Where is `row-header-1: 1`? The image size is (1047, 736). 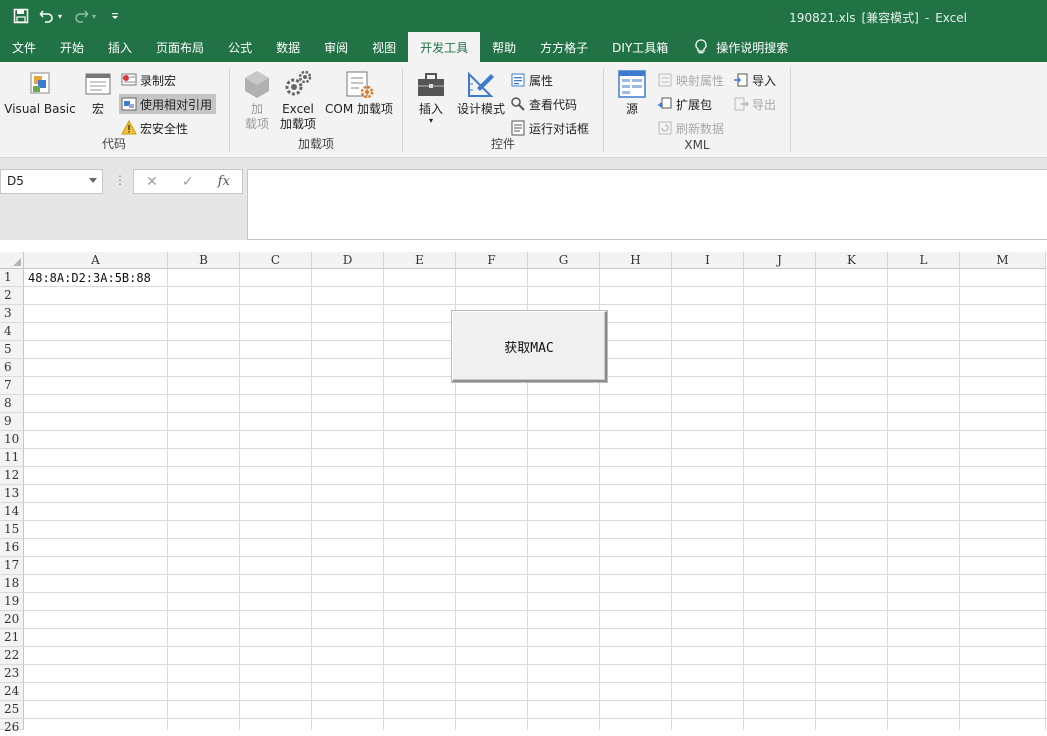
row-header-1: 1 is located at coordinates (12, 278).